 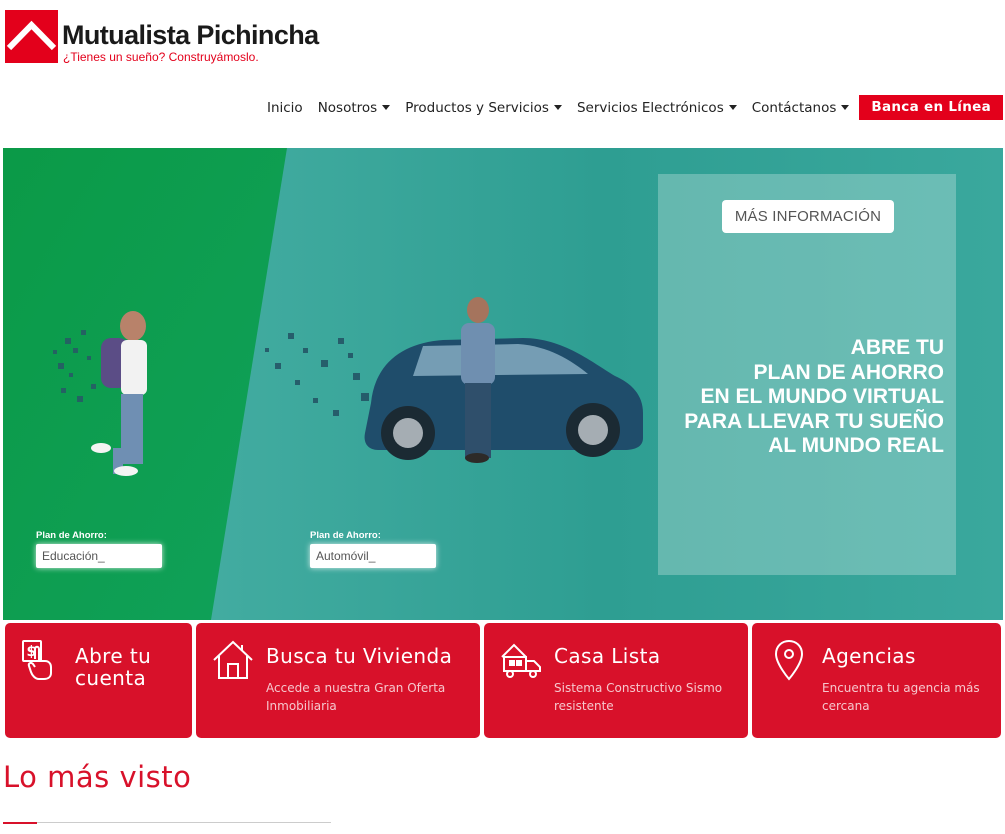 What do you see at coordinates (638, 697) in the screenshot?
I see `card-subtitle: Sistema Constructivo Sismo resistente` at bounding box center [638, 697].